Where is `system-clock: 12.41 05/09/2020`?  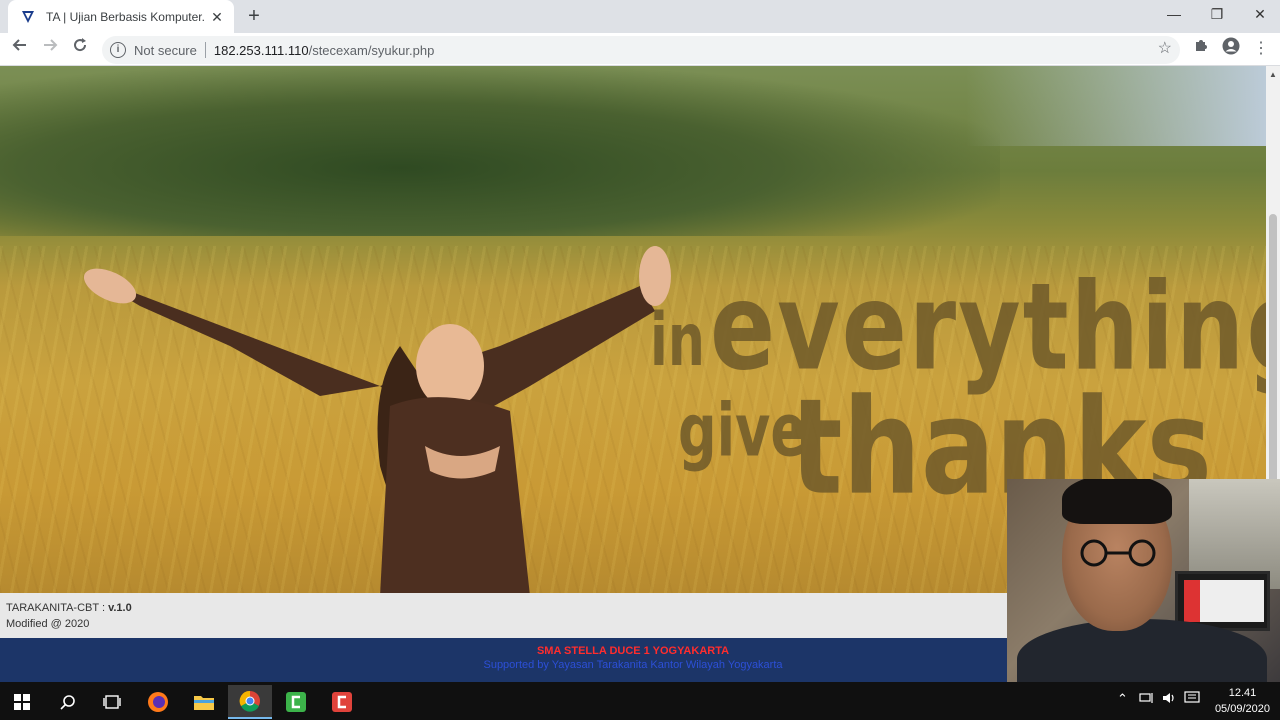
system-clock: 12.41 05/09/2020 is located at coordinates (1242, 701).